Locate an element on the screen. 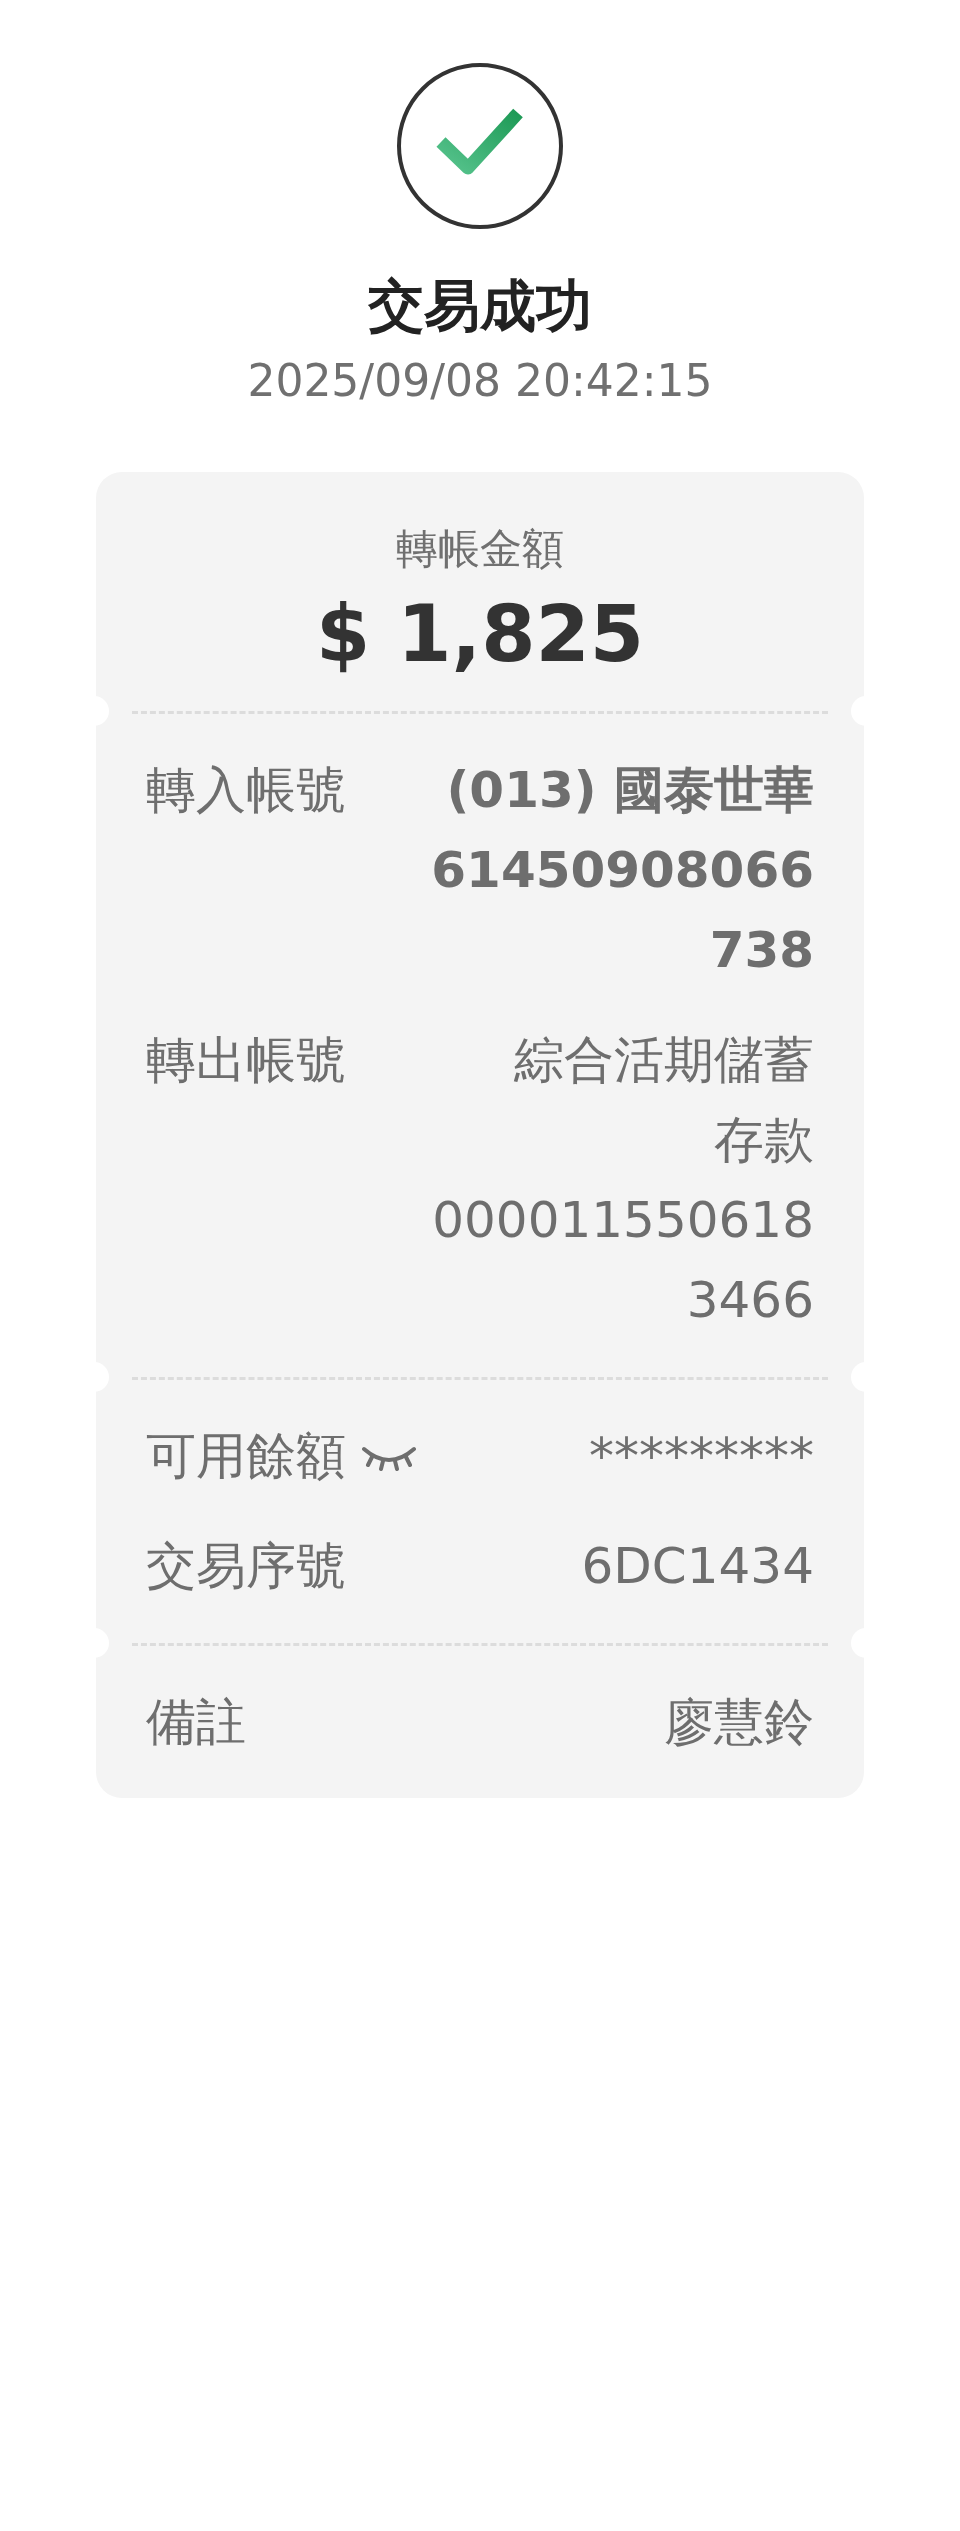  field-value: 3466 is located at coordinates (750, 1300).